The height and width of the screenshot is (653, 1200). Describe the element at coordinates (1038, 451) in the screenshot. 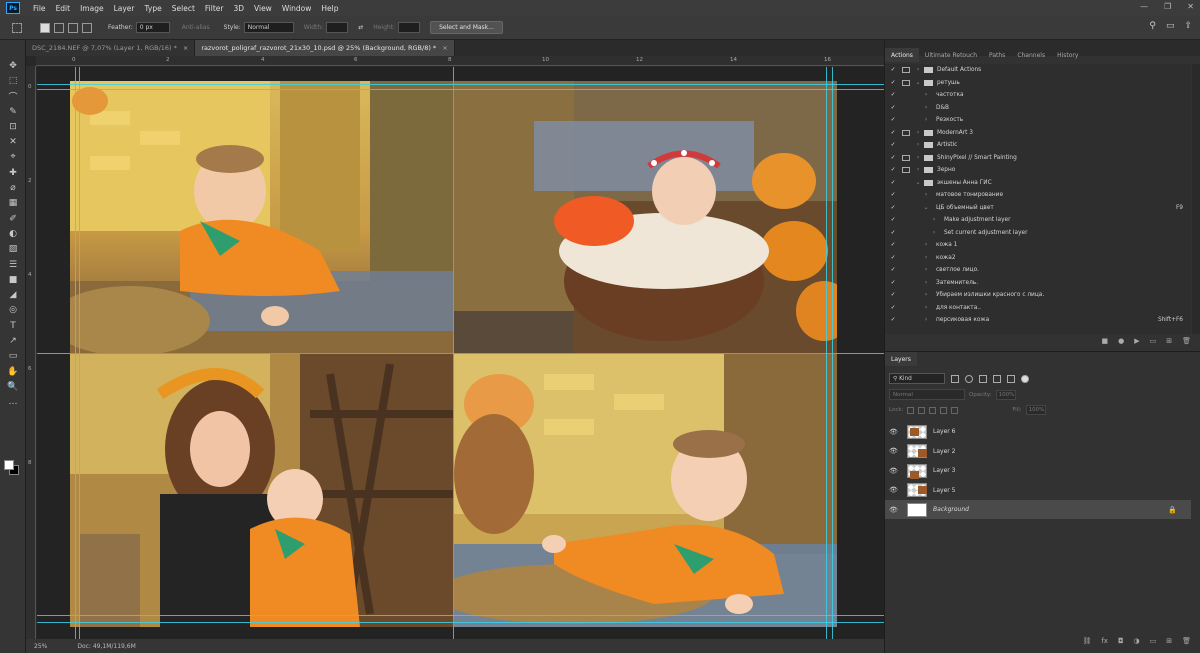

I see `layer-row: 👁 Layer 2` at that location.